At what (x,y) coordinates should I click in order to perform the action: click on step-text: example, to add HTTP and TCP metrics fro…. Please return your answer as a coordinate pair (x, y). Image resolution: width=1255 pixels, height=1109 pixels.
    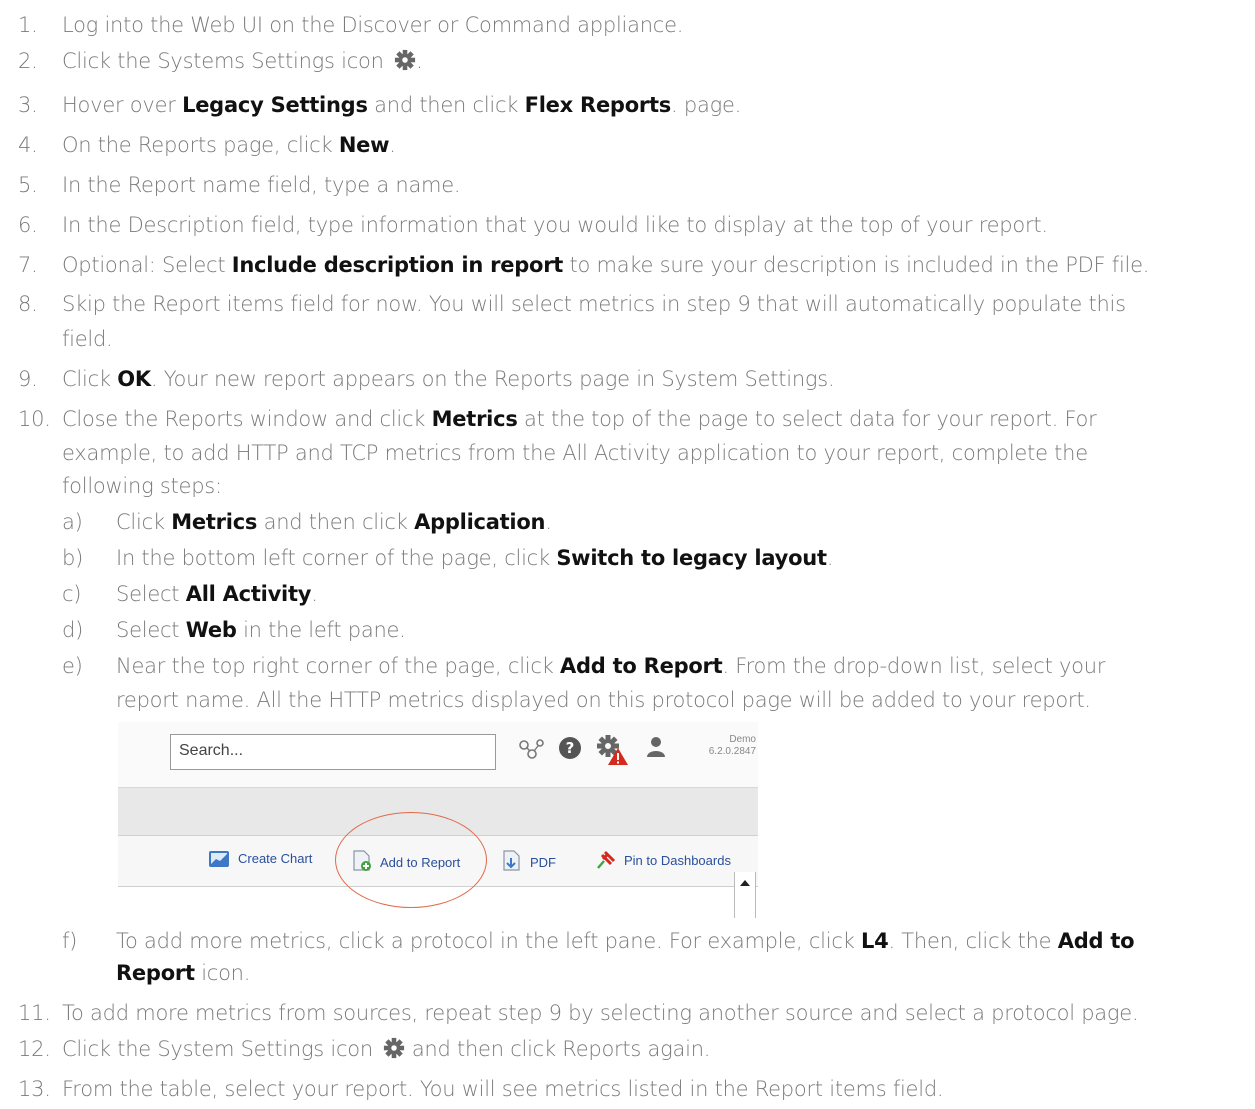
    Looking at the image, I should click on (575, 453).